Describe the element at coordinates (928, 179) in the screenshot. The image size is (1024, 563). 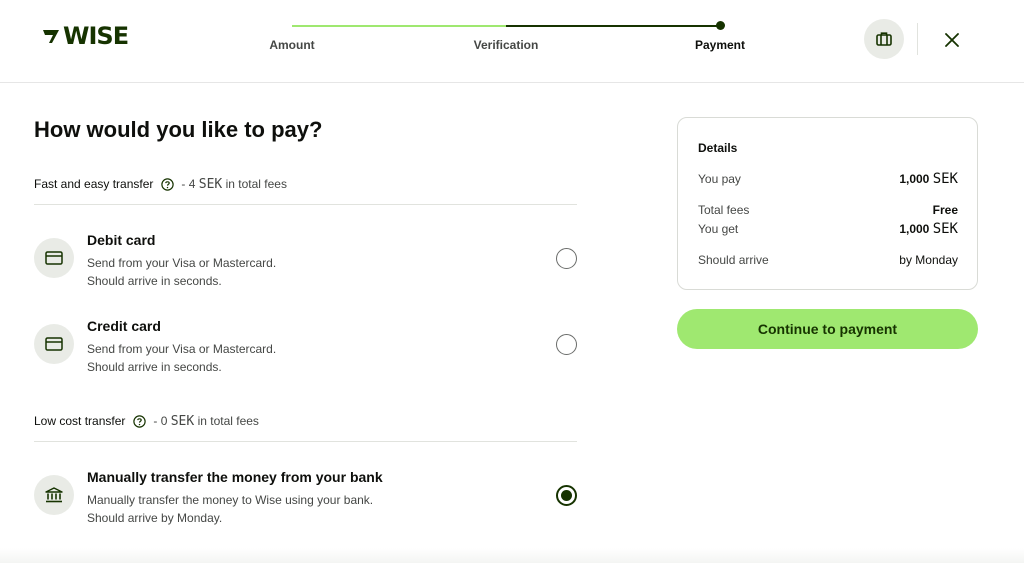
I see `you-pay-value: 1,000 SEK` at that location.